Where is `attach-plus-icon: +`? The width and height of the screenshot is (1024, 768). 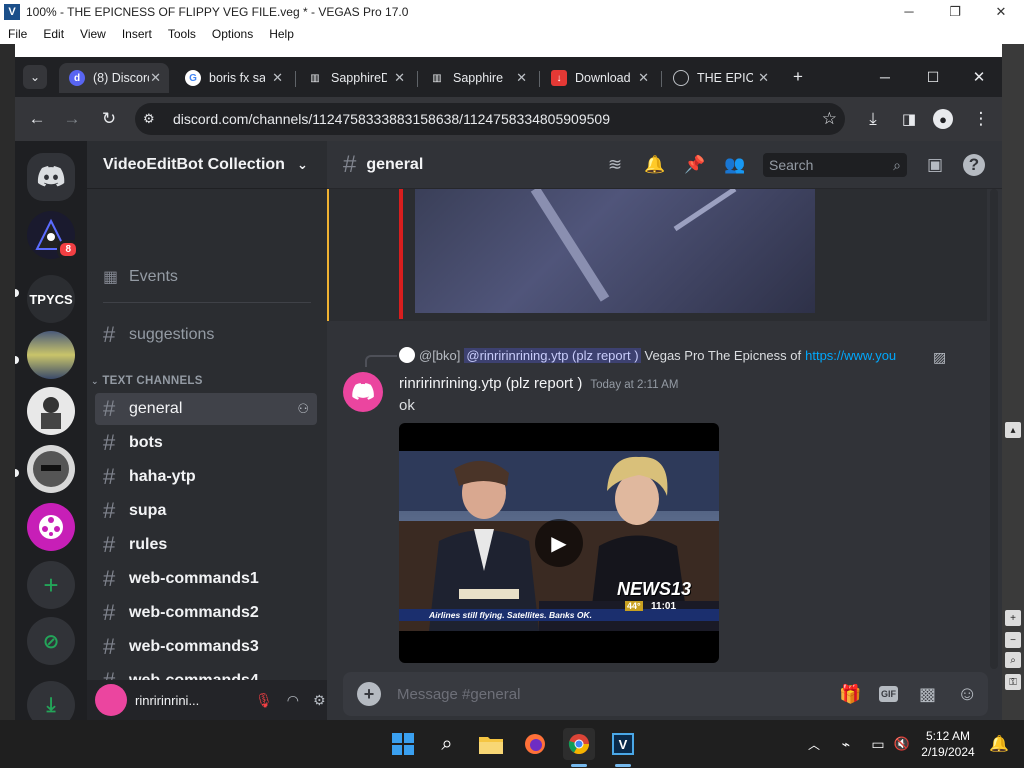
attach-plus-icon: + is located at coordinates (369, 694).